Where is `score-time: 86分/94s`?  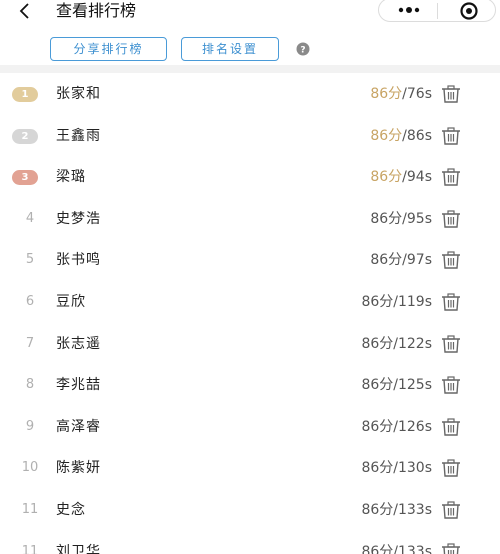 score-time: 86分/94s is located at coordinates (401, 177).